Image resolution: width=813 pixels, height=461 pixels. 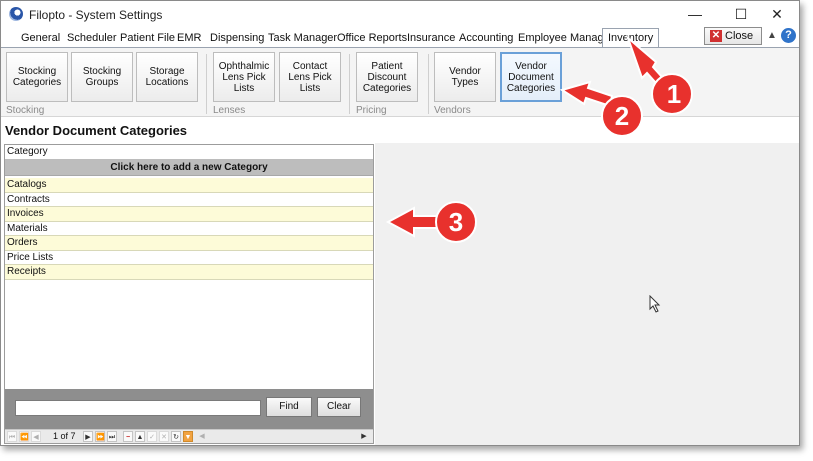 What do you see at coordinates (16, 14) in the screenshot?
I see `app-logo-icon` at bounding box center [16, 14].